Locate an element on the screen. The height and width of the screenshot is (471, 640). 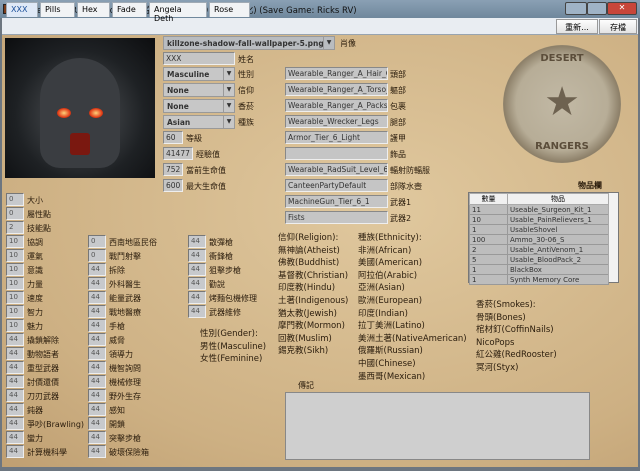
reference-line: 拉丁美洲(Latino) is located at coordinates (391, 326).